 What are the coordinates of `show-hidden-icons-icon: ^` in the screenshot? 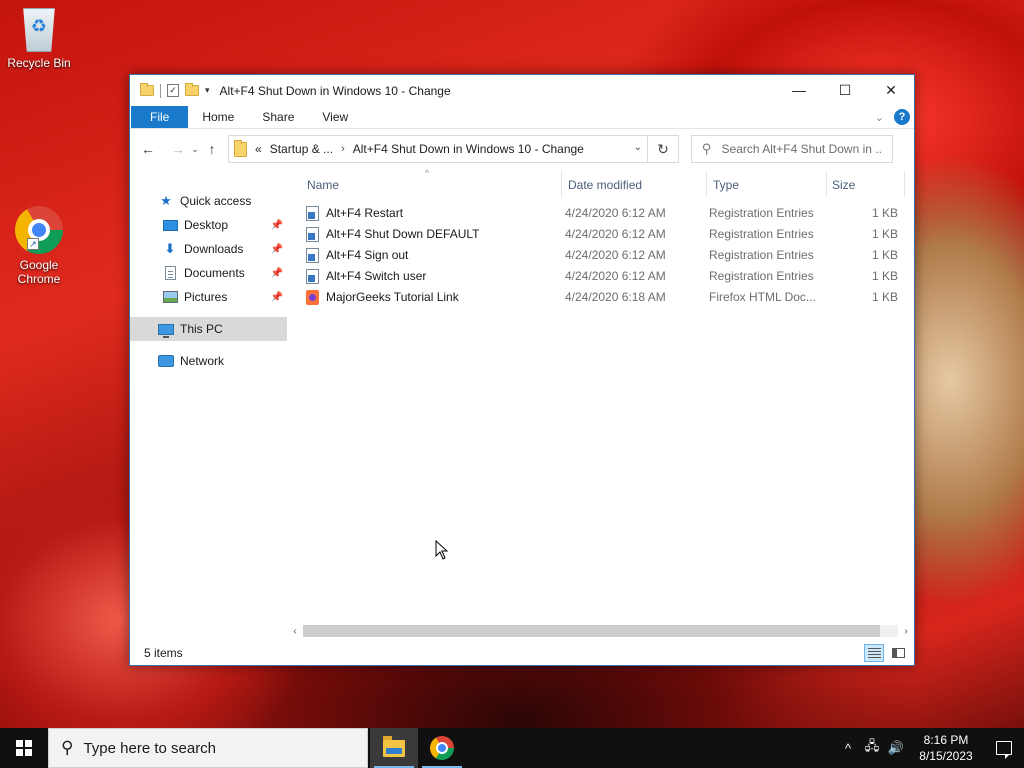 It's located at (848, 748).